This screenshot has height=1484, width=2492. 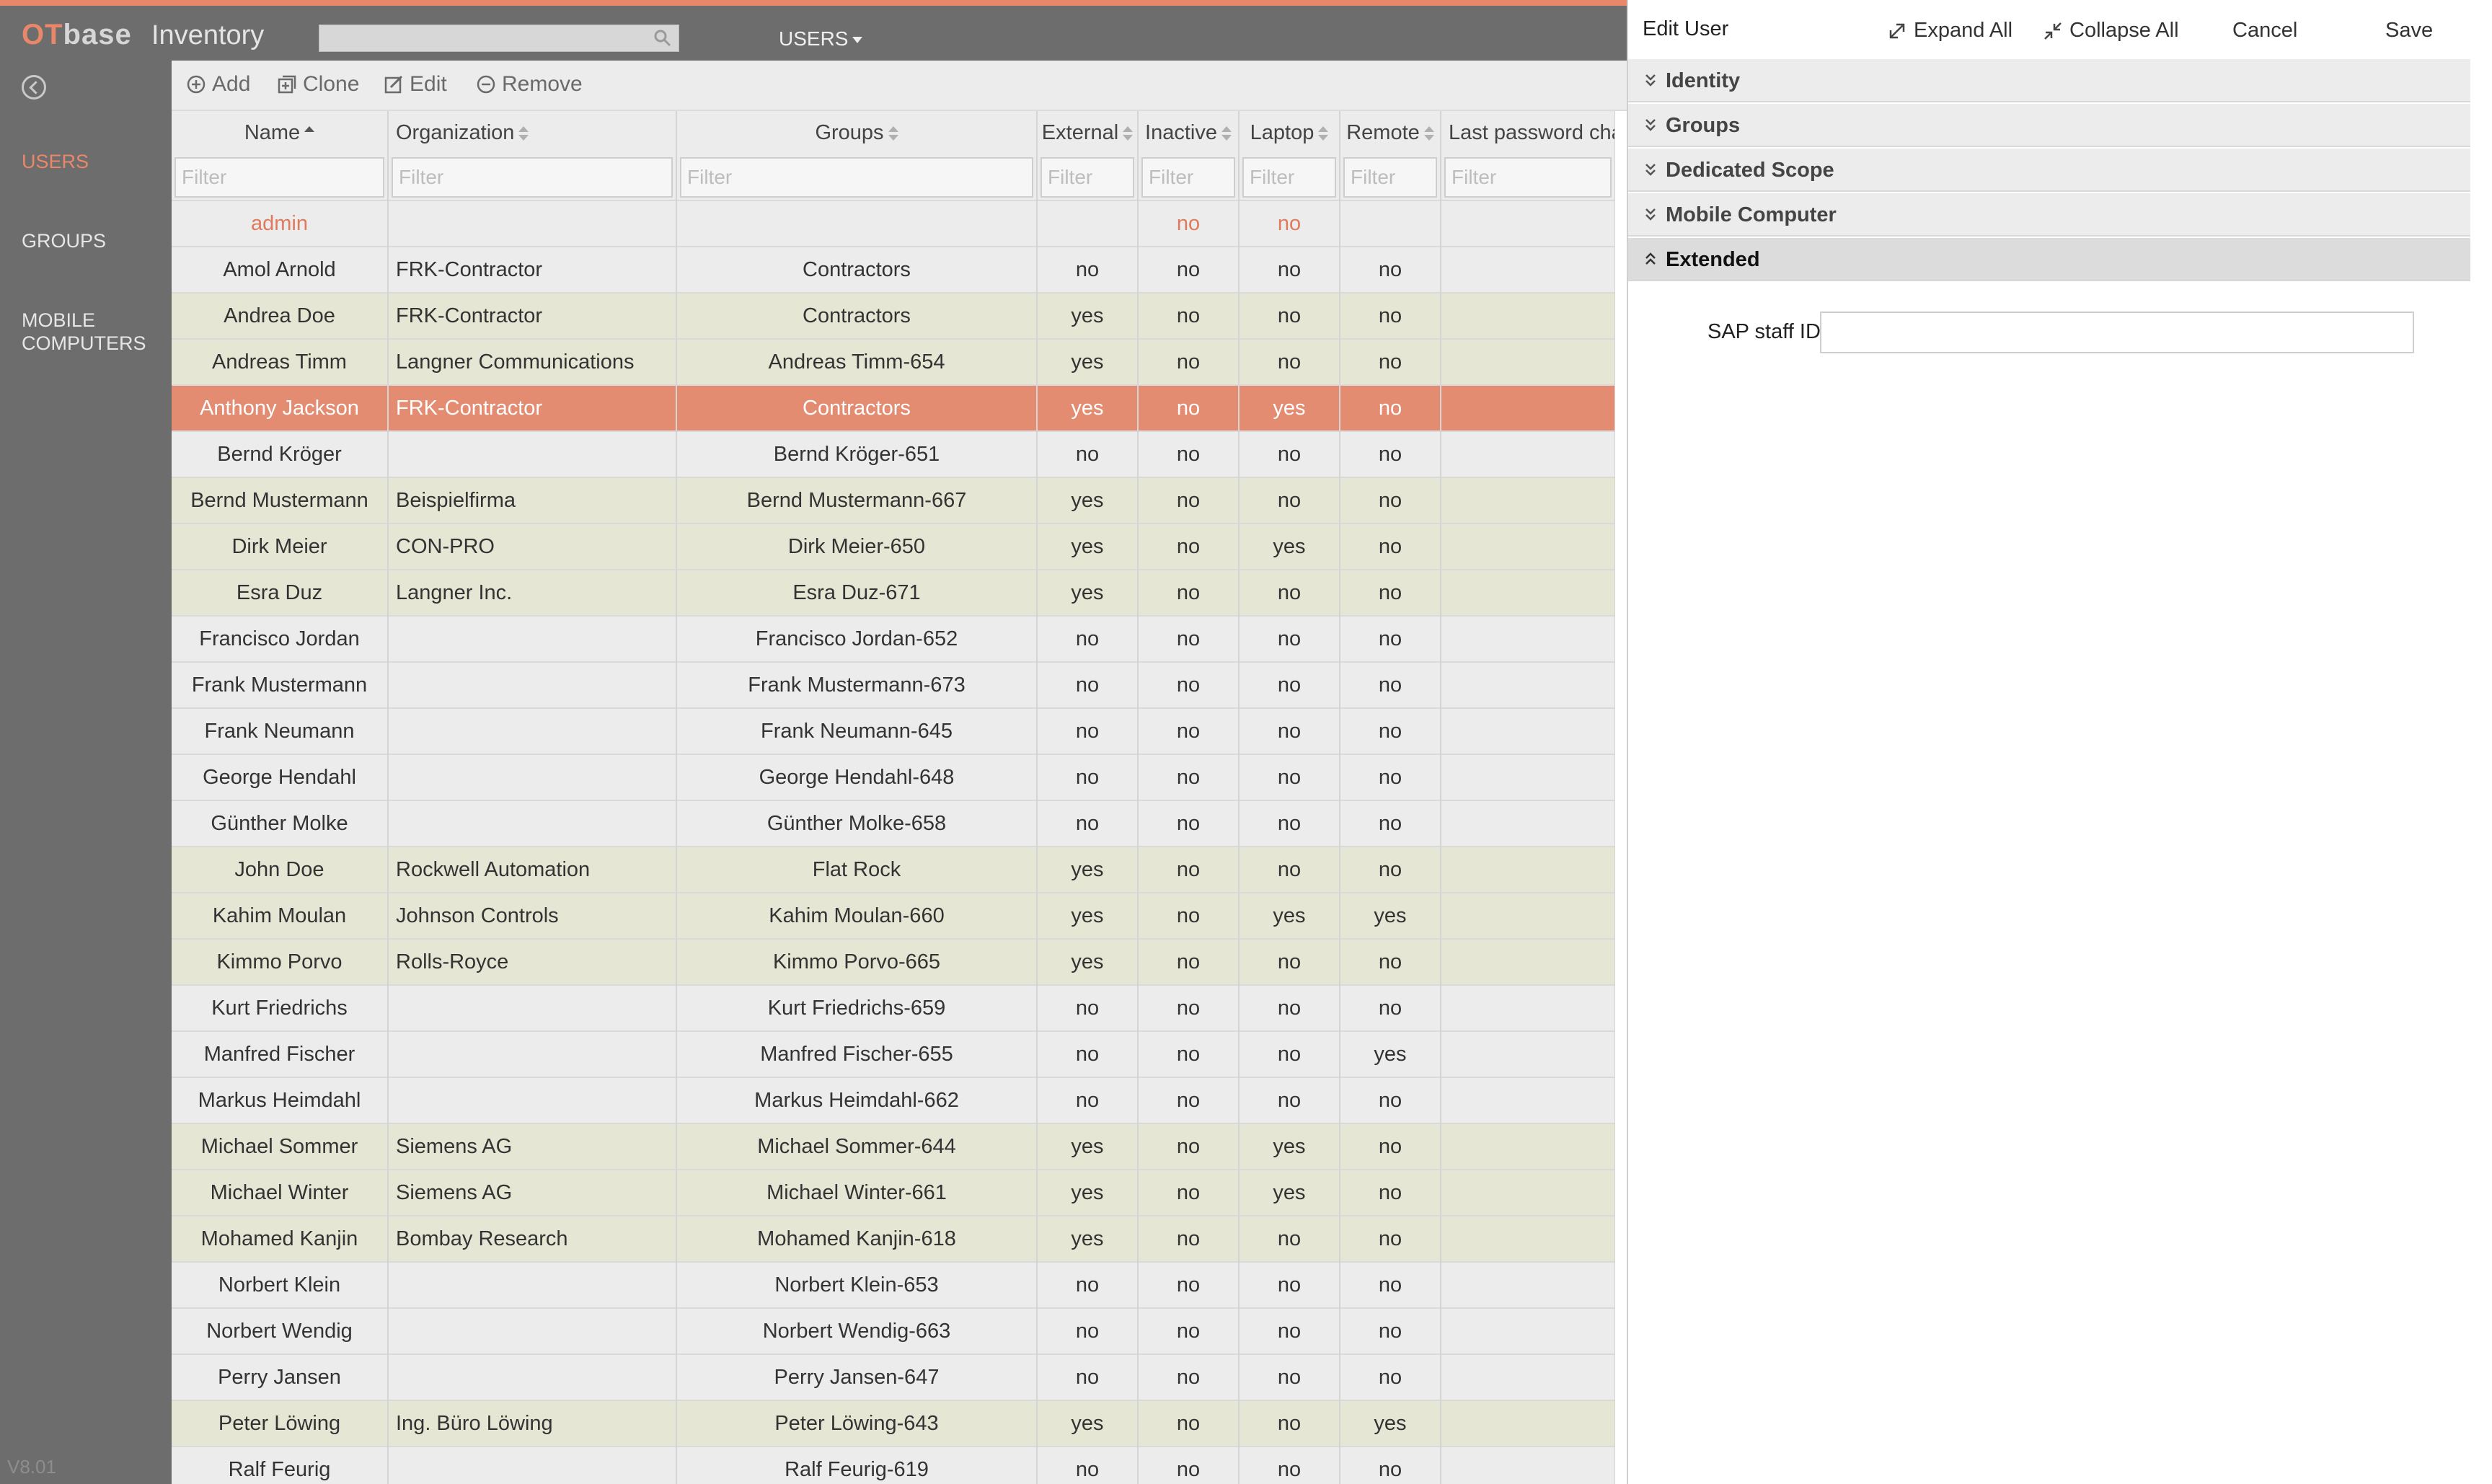 I want to click on cell-groups: Frank Neumann-645, so click(x=857, y=730).